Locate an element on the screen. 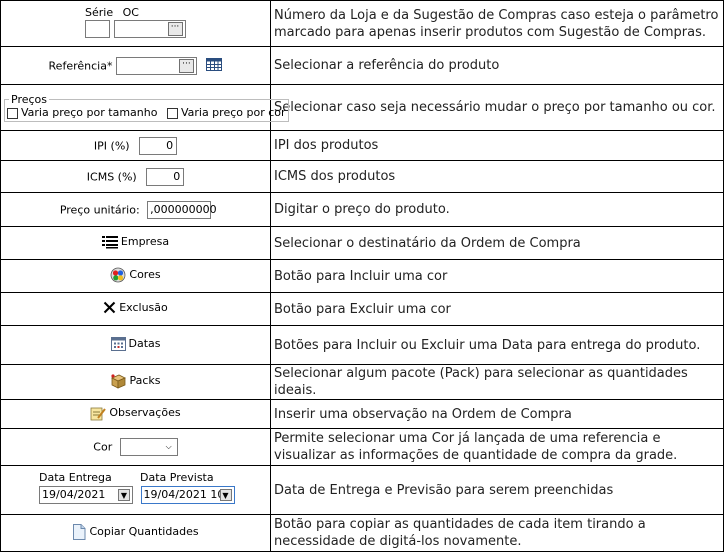 The height and width of the screenshot is (557, 724). data-entrega-label: Data Entrega is located at coordinates (75, 477).